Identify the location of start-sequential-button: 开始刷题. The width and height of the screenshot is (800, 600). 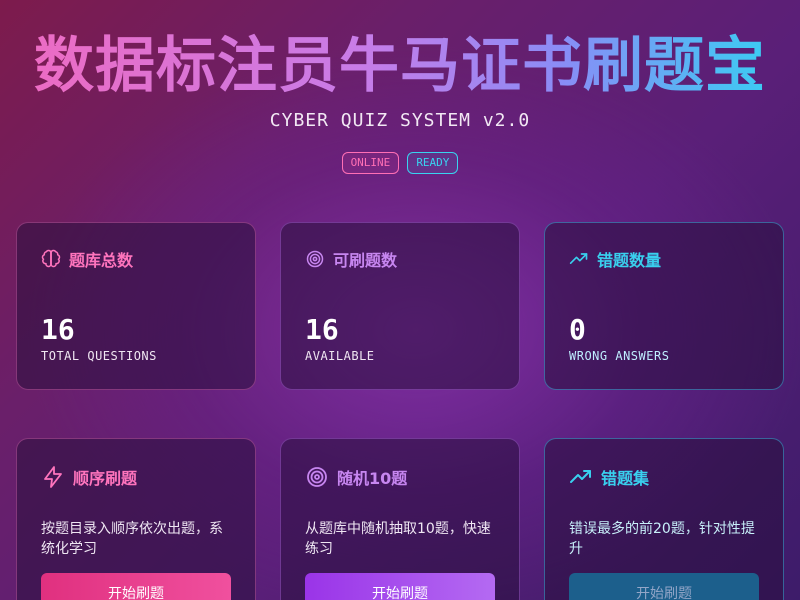
(136, 586).